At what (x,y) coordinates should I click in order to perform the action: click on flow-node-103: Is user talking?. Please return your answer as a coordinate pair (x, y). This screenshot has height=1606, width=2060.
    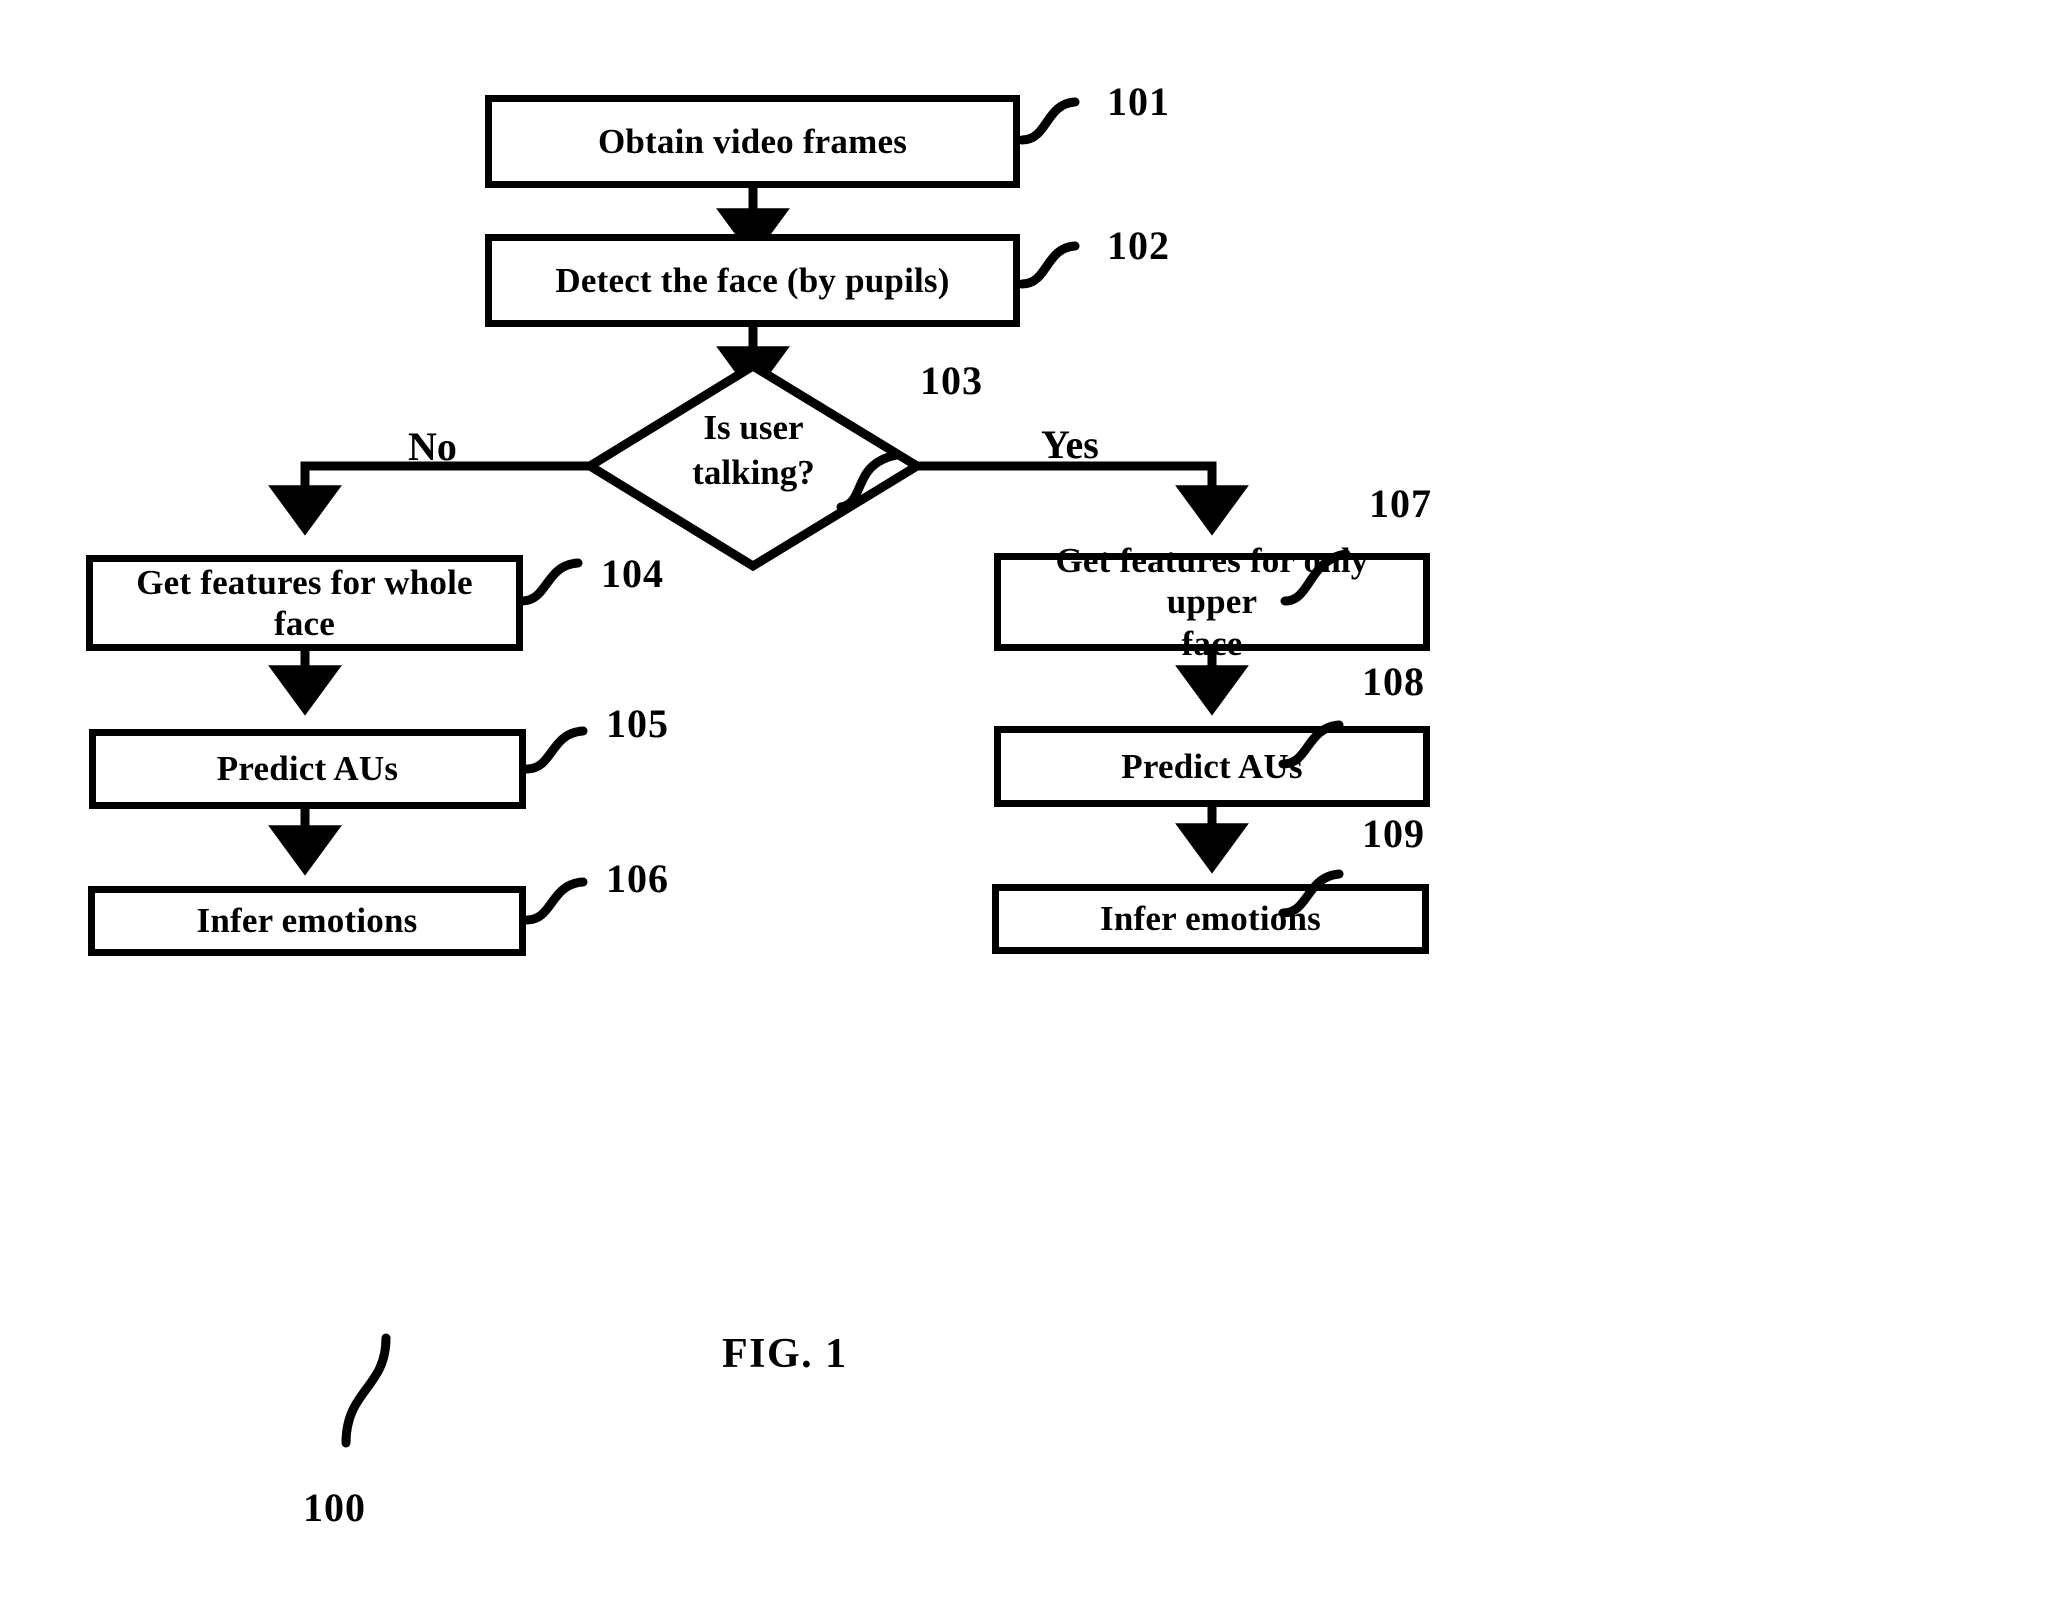
    Looking at the image, I should click on (753, 466).